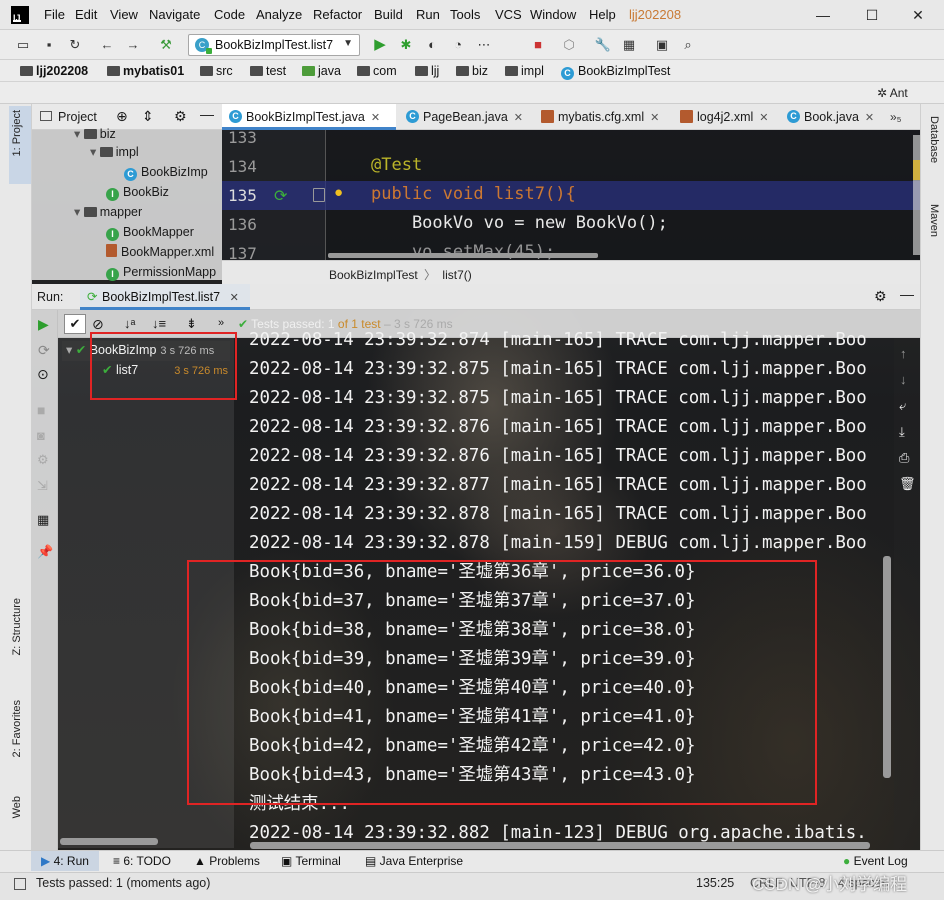 The width and height of the screenshot is (944, 900). What do you see at coordinates (18, 133) in the screenshot?
I see `project-tool-tab: 1: Project` at bounding box center [18, 133].